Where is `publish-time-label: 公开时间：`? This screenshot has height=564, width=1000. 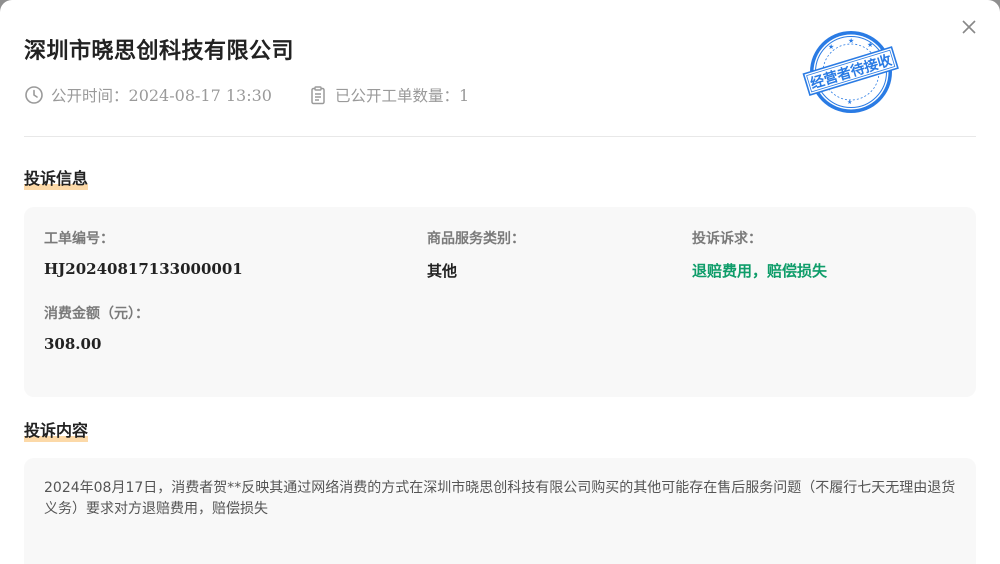 publish-time-label: 公开时间： is located at coordinates (90, 96).